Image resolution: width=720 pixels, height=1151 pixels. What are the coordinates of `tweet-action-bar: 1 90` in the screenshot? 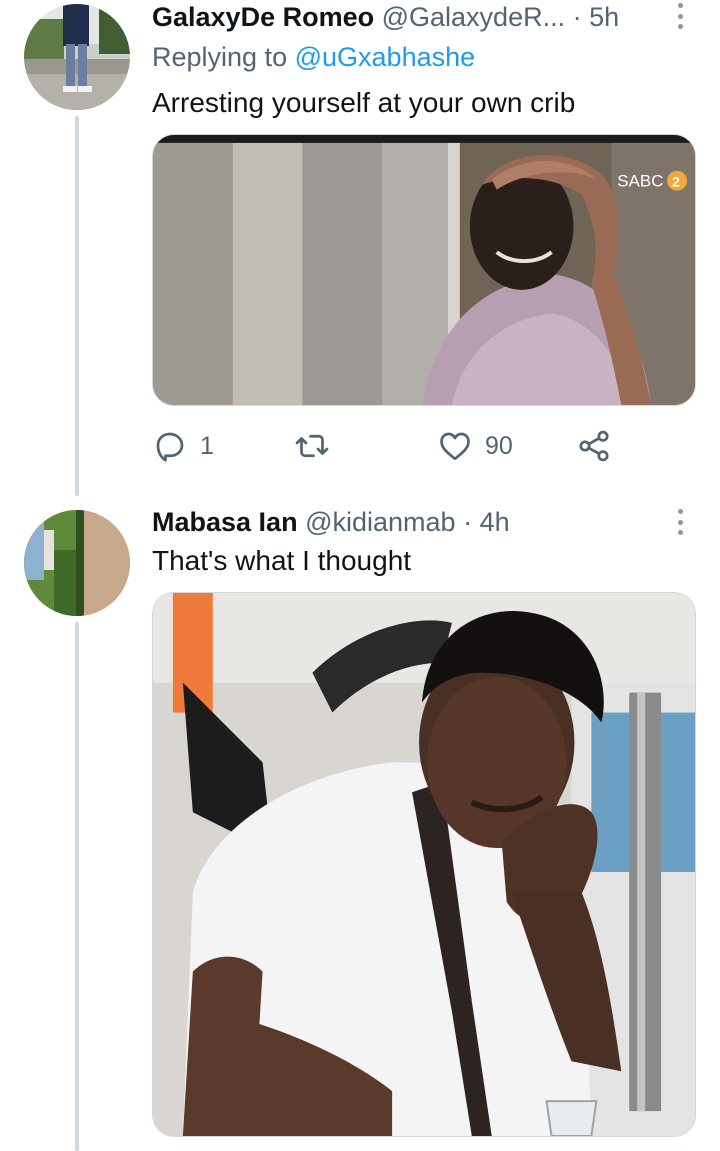 It's located at (387, 446).